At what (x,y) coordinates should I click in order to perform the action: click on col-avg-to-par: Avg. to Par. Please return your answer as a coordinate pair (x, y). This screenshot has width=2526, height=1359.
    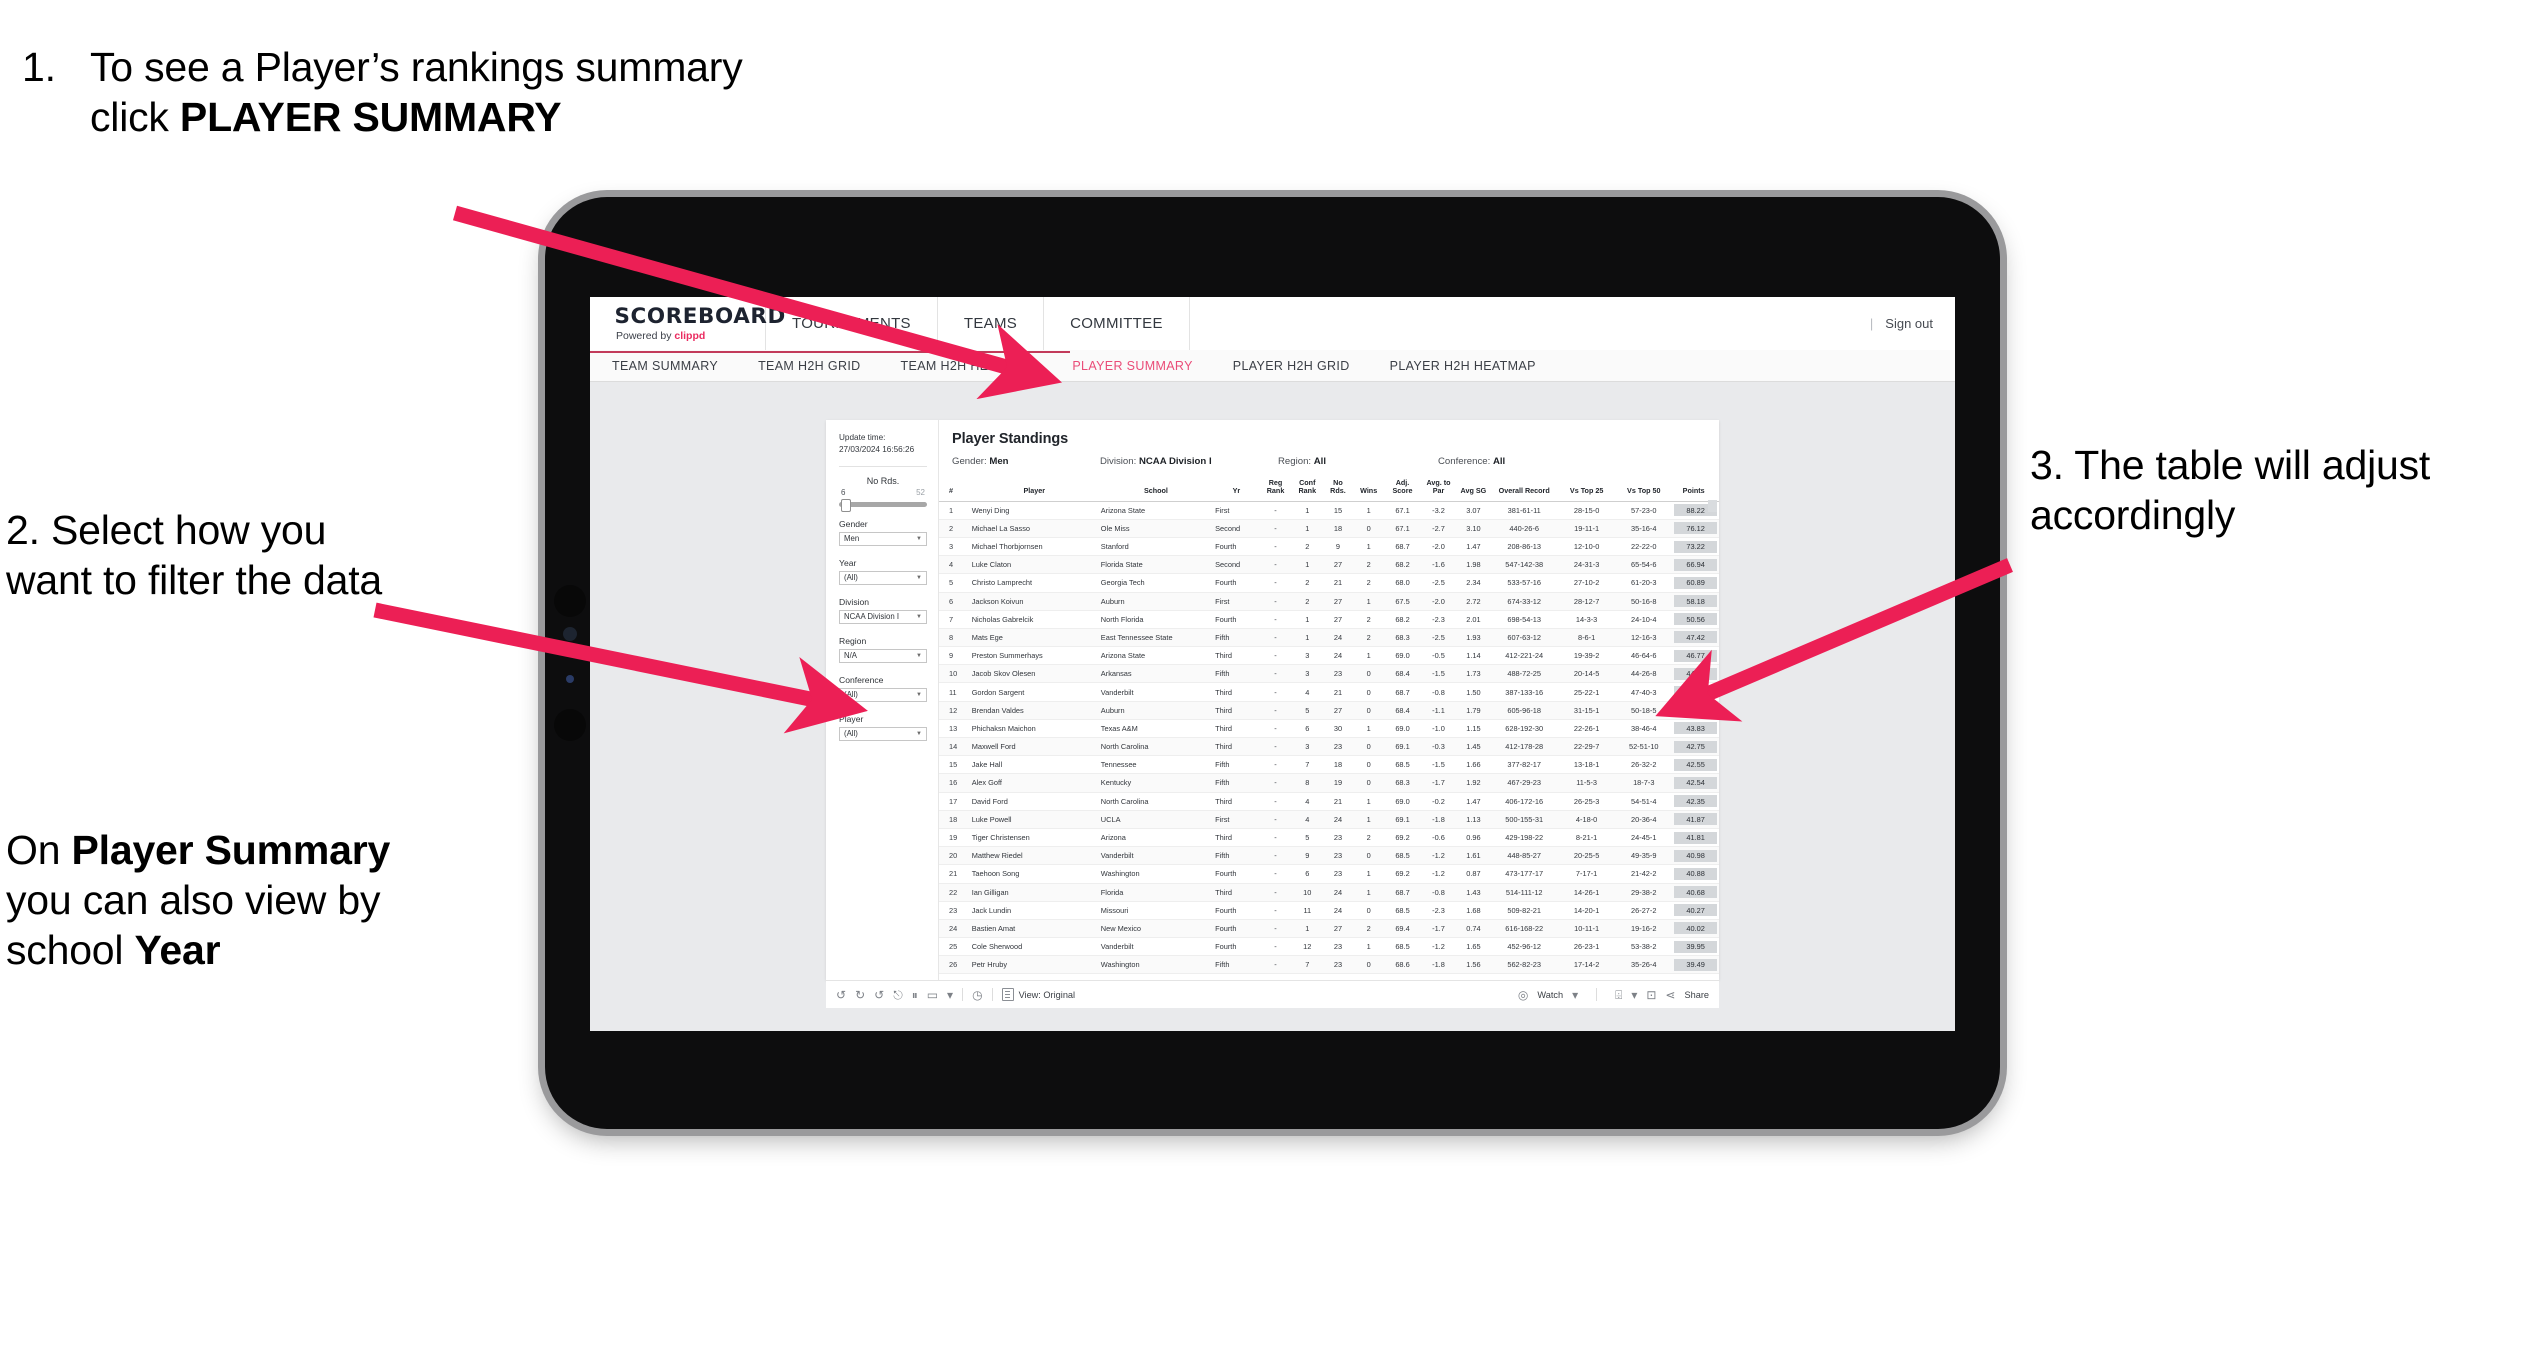
    Looking at the image, I should click on (1438, 489).